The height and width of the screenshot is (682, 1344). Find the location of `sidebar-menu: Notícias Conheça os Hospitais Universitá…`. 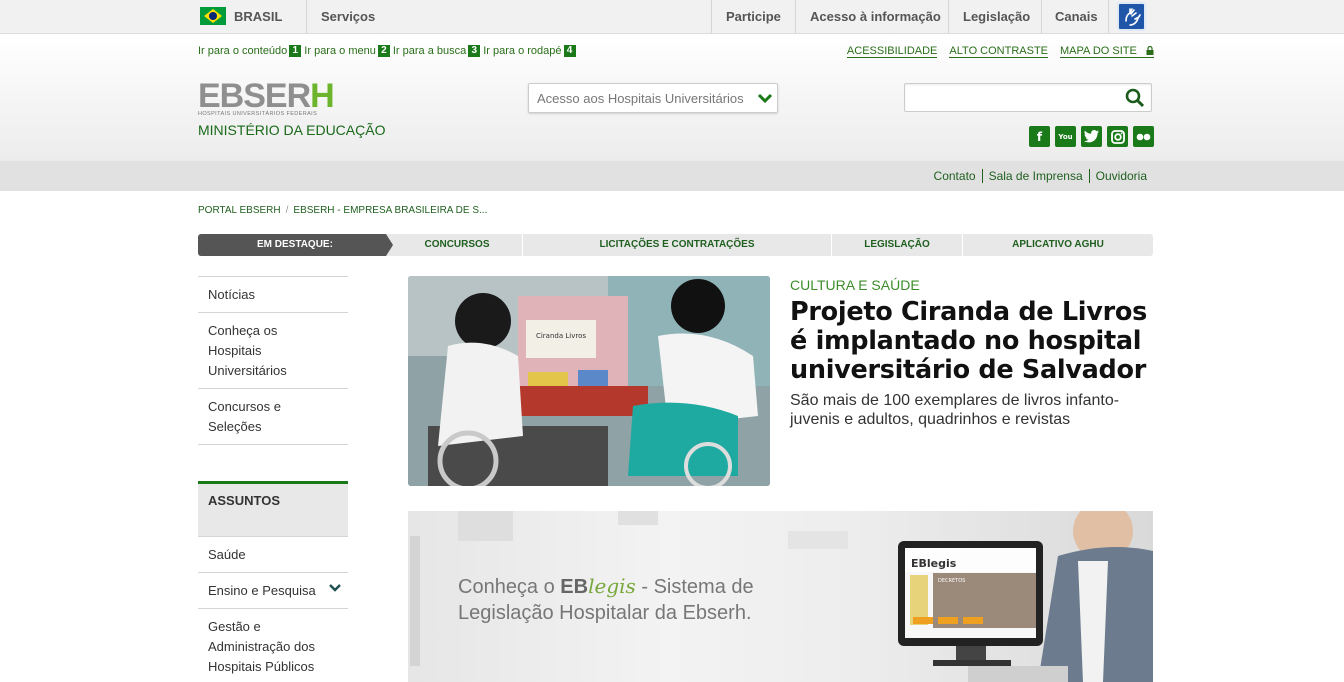

sidebar-menu: Notícias Conheça os Hospitais Universitá… is located at coordinates (273, 360).